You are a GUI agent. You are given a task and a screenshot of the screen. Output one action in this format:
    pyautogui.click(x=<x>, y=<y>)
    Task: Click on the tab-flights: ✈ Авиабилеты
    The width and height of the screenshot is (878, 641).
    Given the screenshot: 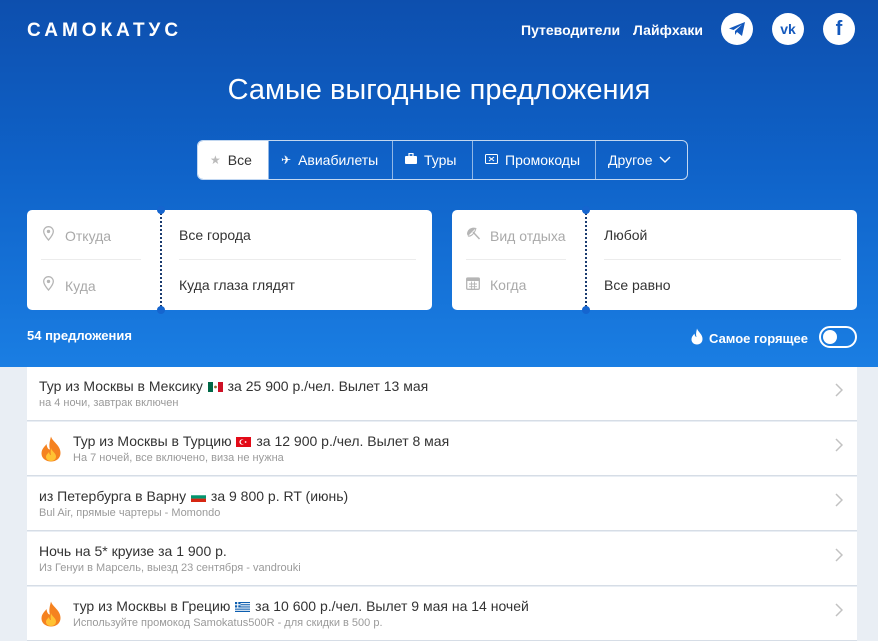 What is the action you would take?
    pyautogui.click(x=330, y=160)
    